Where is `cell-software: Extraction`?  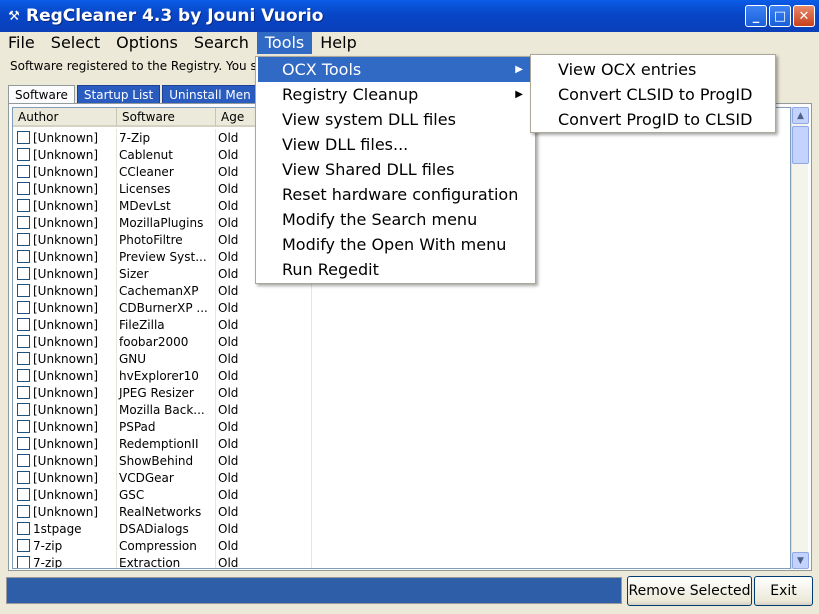 cell-software: Extraction is located at coordinates (150, 562).